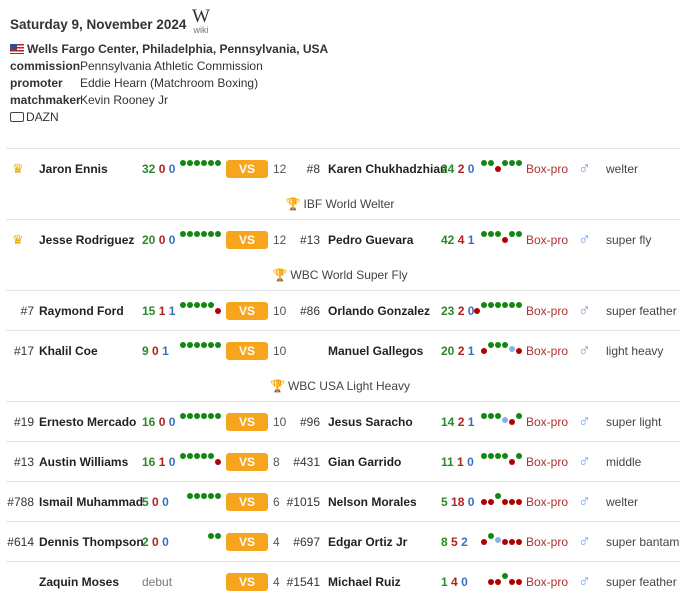  What do you see at coordinates (81, 311) in the screenshot?
I see `fighter-a-name: Raymond Ford` at bounding box center [81, 311].